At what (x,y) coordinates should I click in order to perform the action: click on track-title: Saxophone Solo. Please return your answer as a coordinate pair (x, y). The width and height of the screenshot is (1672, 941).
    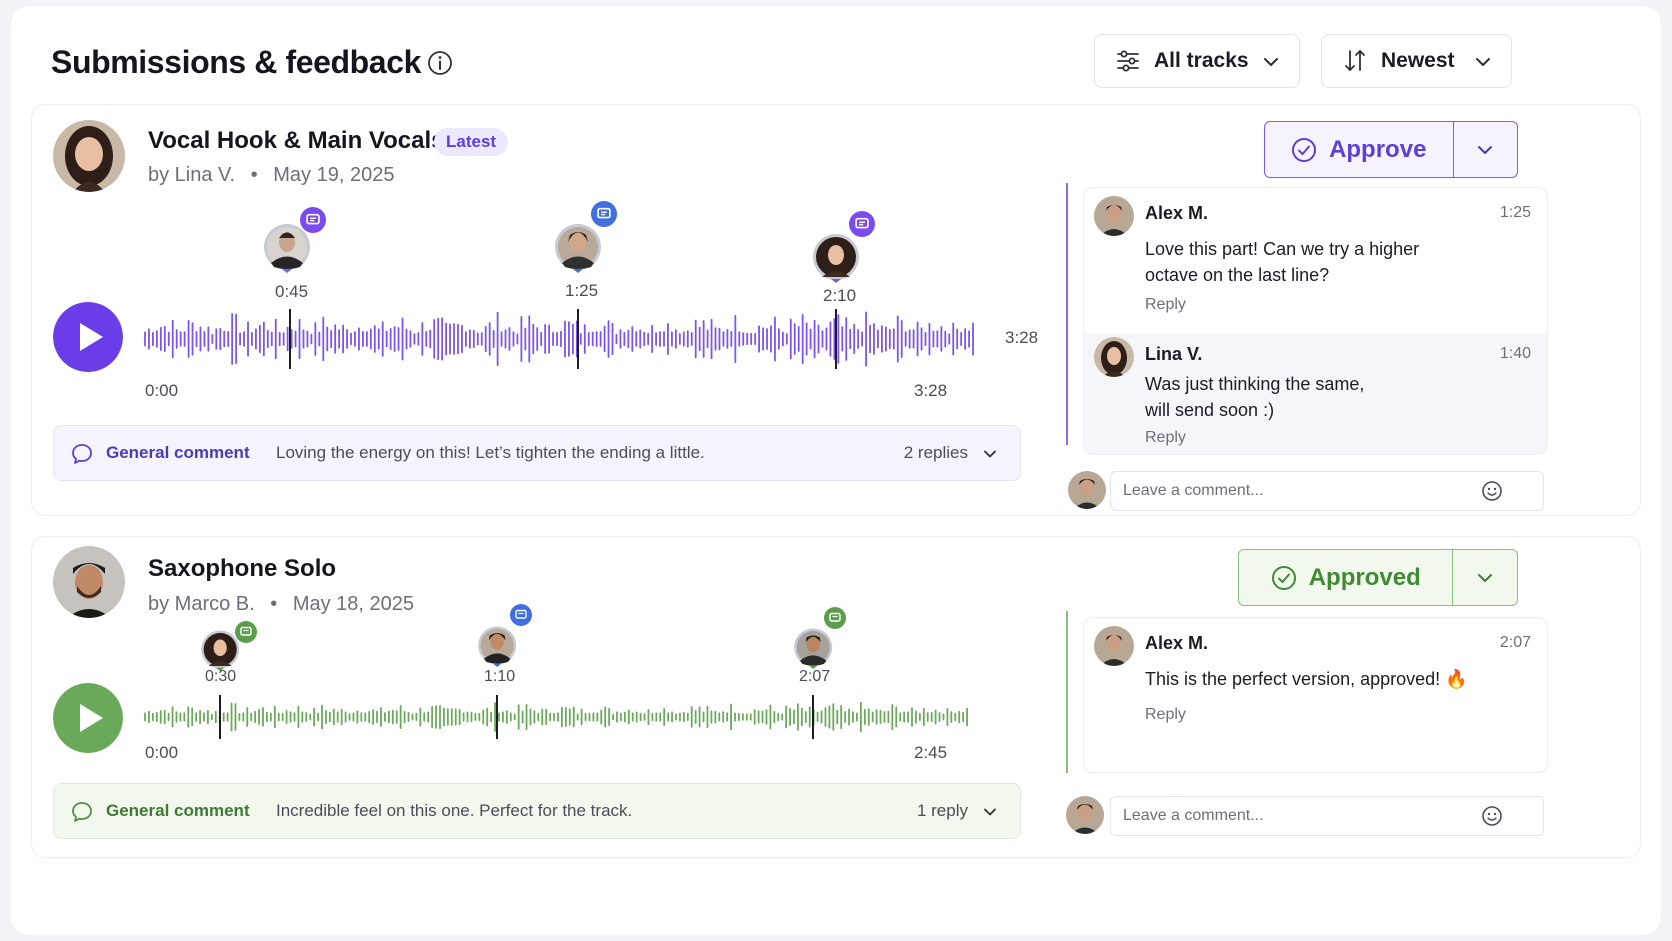
    Looking at the image, I should click on (242, 568).